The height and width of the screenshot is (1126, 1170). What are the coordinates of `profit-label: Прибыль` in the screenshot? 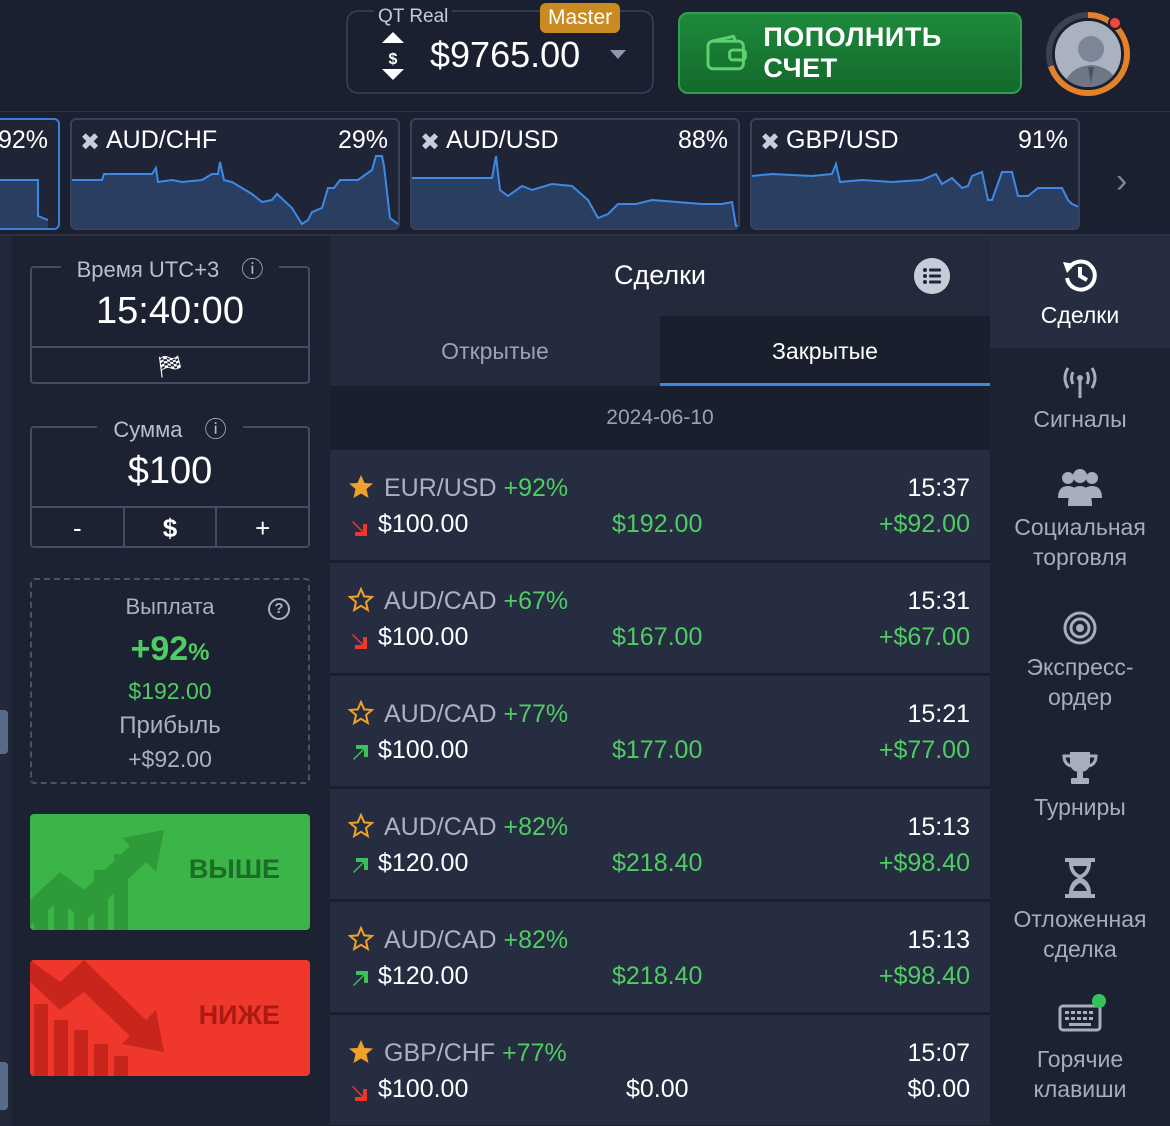 It's located at (170, 725).